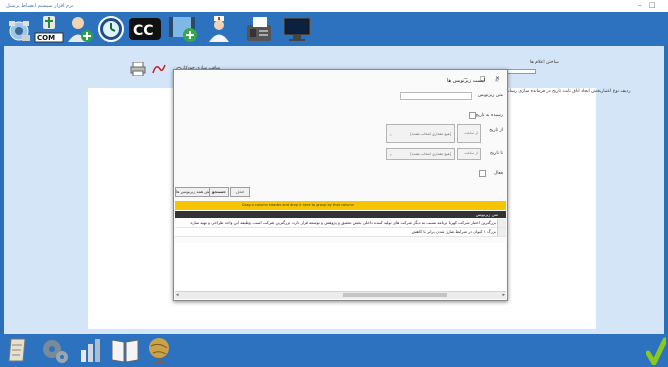 The width and height of the screenshot is (668, 367). I want to click on svg-text: CC, so click(143, 31).